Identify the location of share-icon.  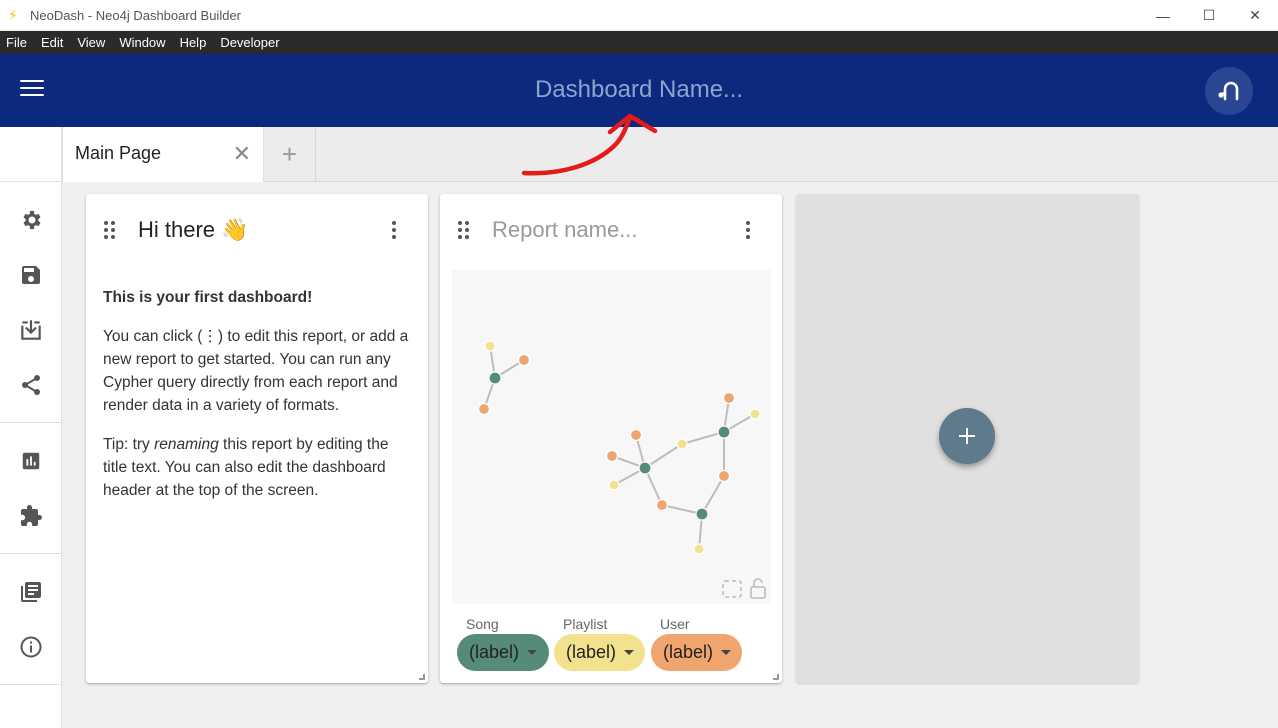
(31, 384).